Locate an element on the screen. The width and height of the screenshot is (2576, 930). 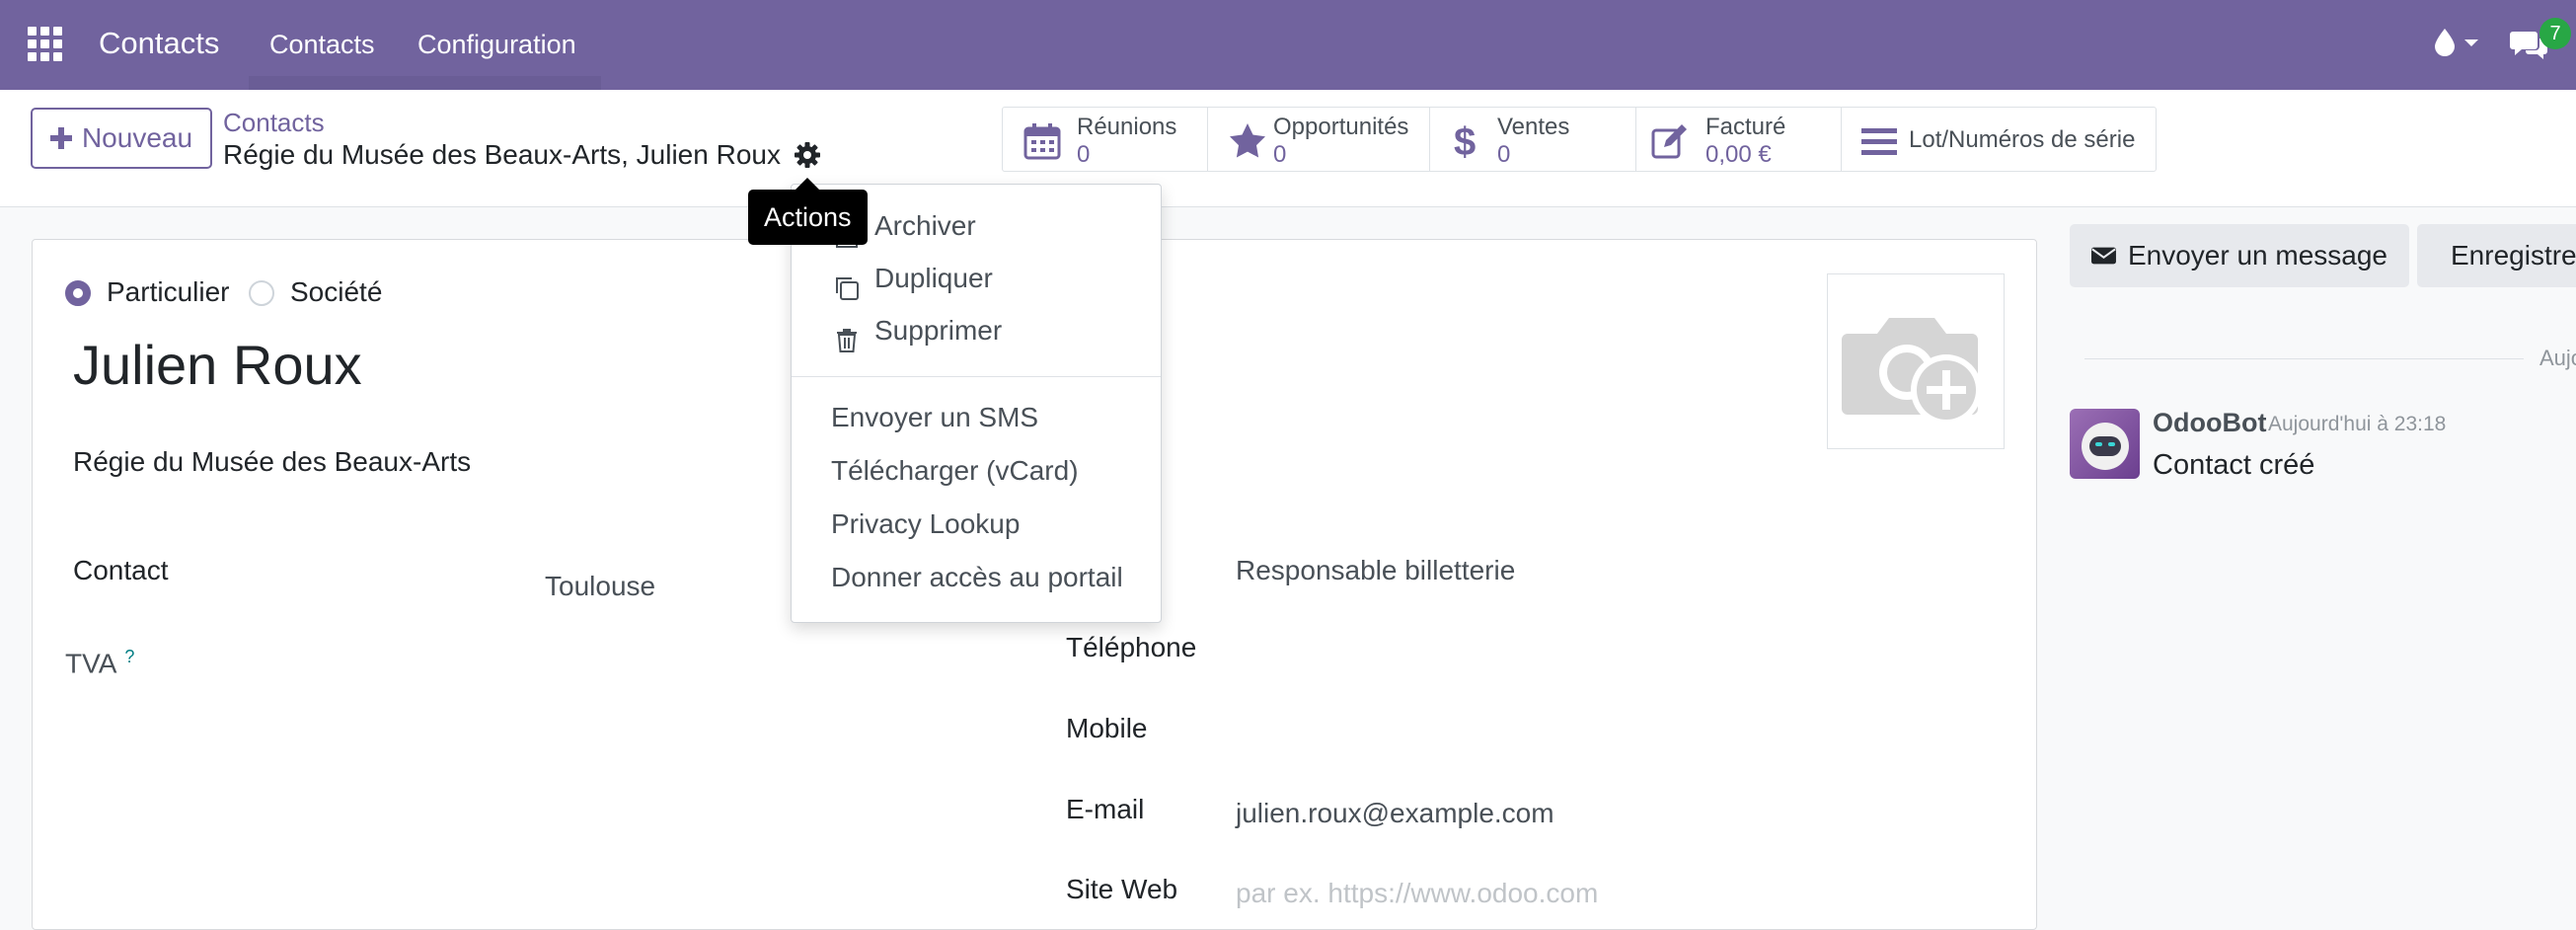
camera-plus-icon is located at coordinates (1912, 372).